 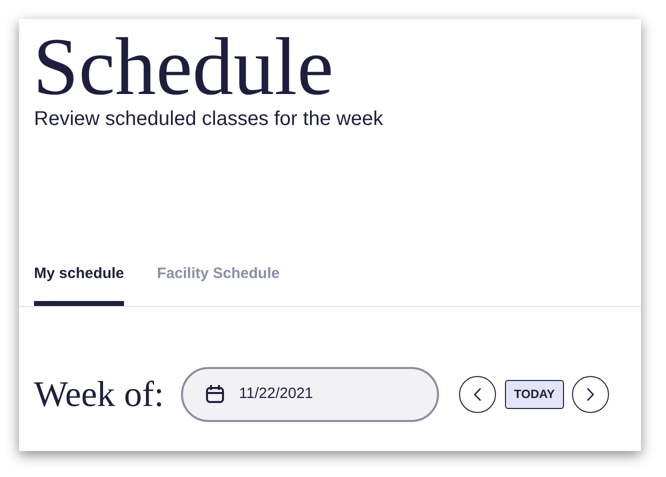 I want to click on week-label: Week of:, so click(x=99, y=394).